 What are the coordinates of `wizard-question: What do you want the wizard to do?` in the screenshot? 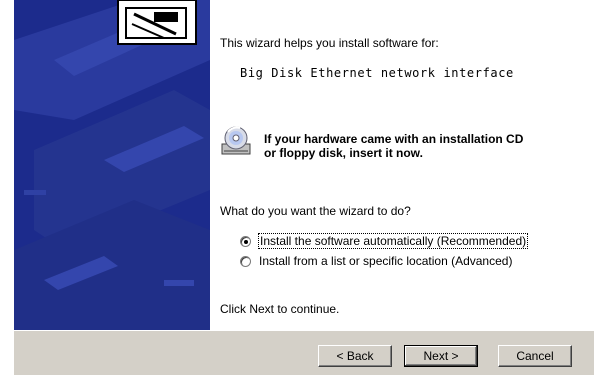 It's located at (315, 211).